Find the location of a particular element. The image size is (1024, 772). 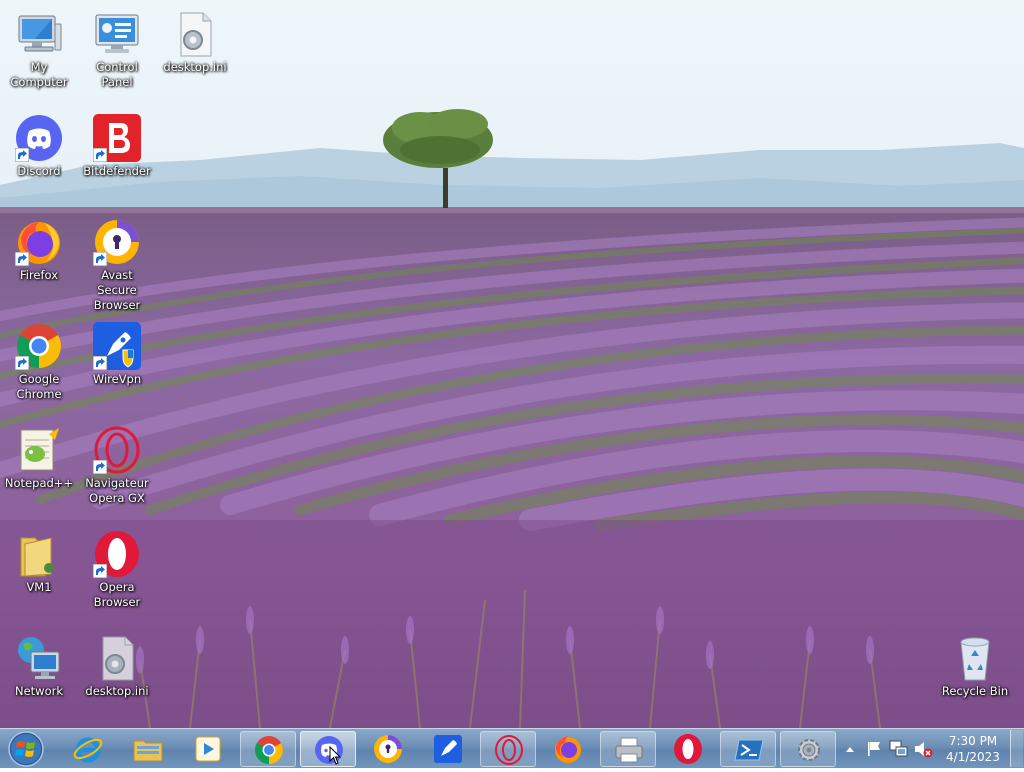

show-hidden-icons-chevron is located at coordinates (850, 749).